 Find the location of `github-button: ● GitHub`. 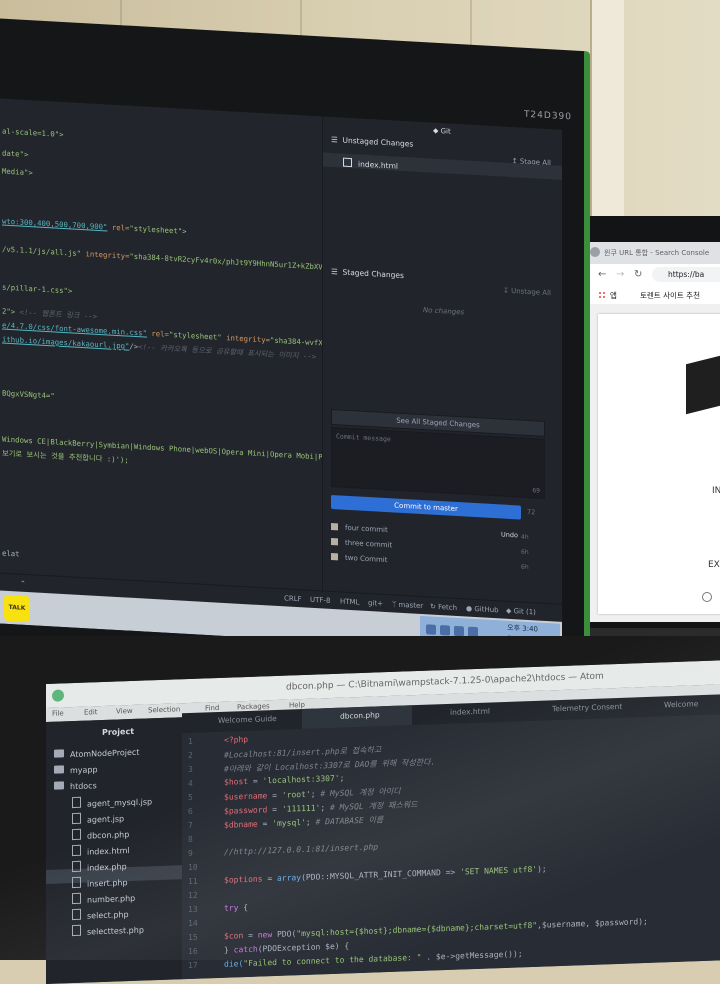

github-button: ● GitHub is located at coordinates (482, 610).